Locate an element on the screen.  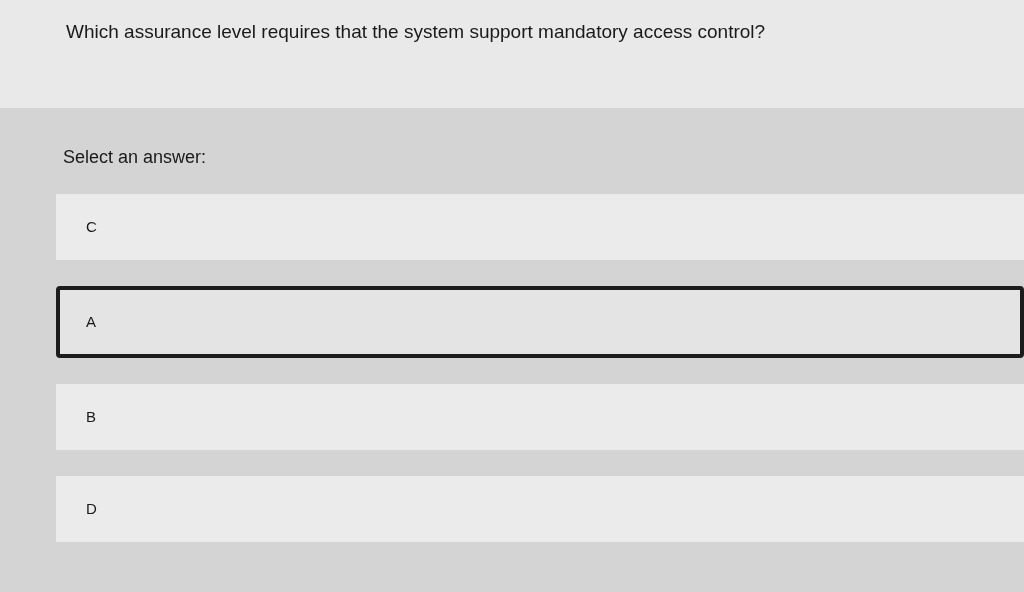
answer-option: A is located at coordinates (540, 322).